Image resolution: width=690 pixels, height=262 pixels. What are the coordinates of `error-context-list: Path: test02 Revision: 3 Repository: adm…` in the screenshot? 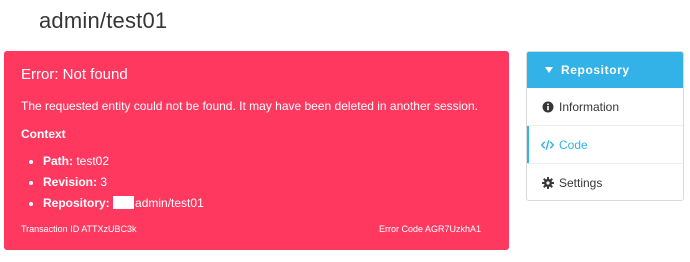 It's located at (112, 182).